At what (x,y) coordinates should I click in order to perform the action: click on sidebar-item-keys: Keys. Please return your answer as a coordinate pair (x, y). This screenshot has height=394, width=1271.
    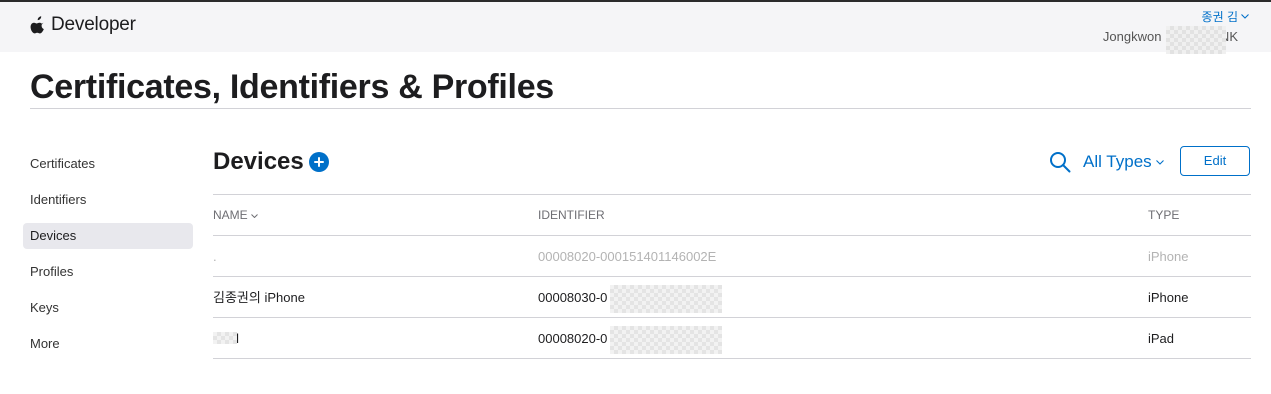
    Looking at the image, I should click on (108, 308).